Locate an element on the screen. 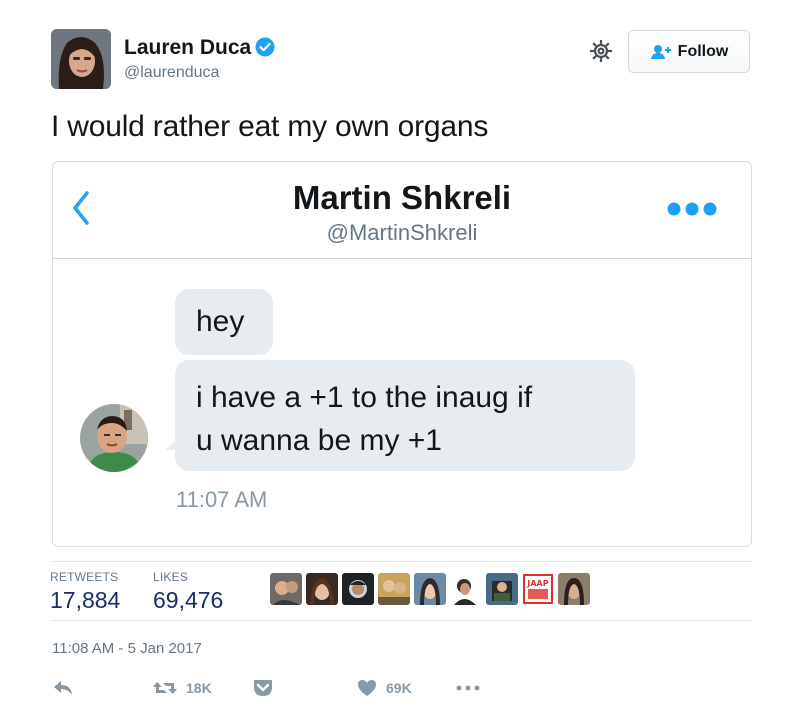 This screenshot has width=800, height=717. more-button is located at coordinates (468, 688).